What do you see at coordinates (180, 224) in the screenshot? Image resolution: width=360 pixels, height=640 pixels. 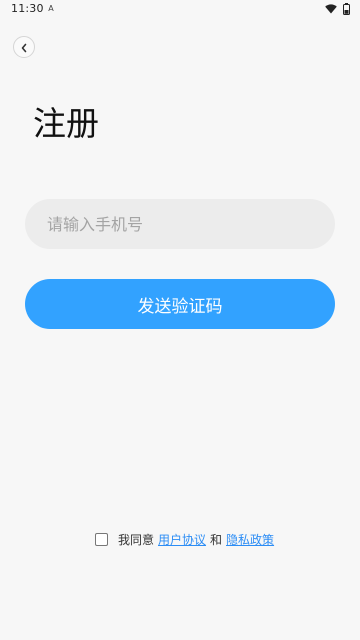 I see `phone-input` at bounding box center [180, 224].